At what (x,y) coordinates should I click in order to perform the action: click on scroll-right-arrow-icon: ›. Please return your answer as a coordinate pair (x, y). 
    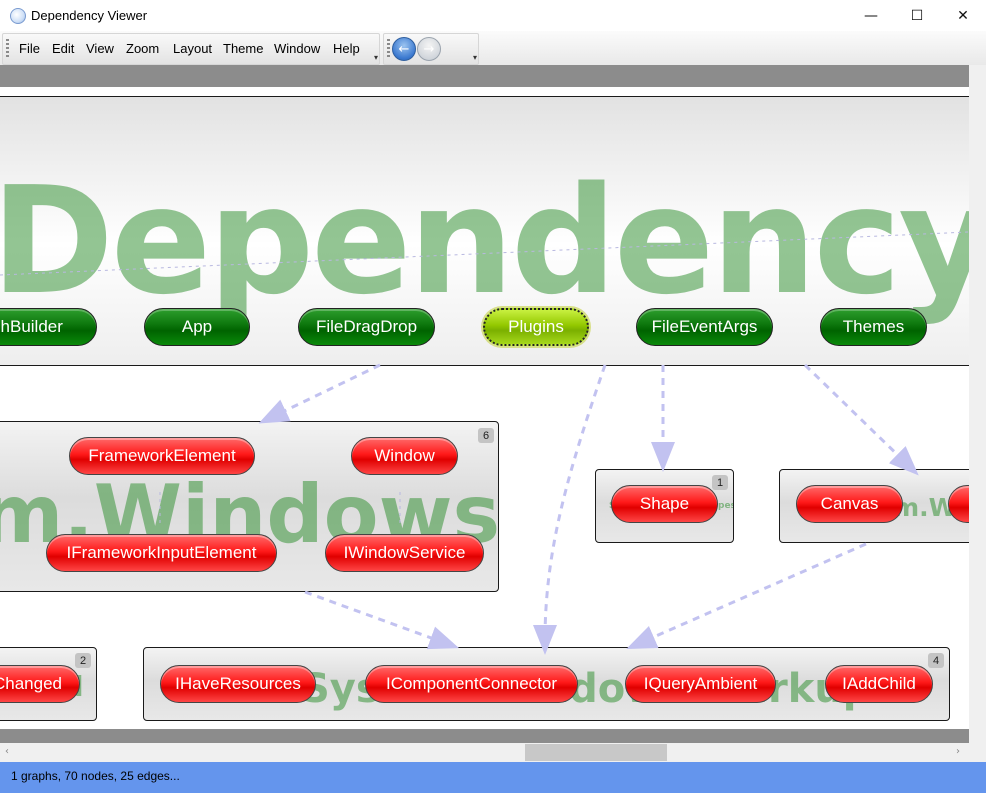
    Looking at the image, I should click on (958, 751).